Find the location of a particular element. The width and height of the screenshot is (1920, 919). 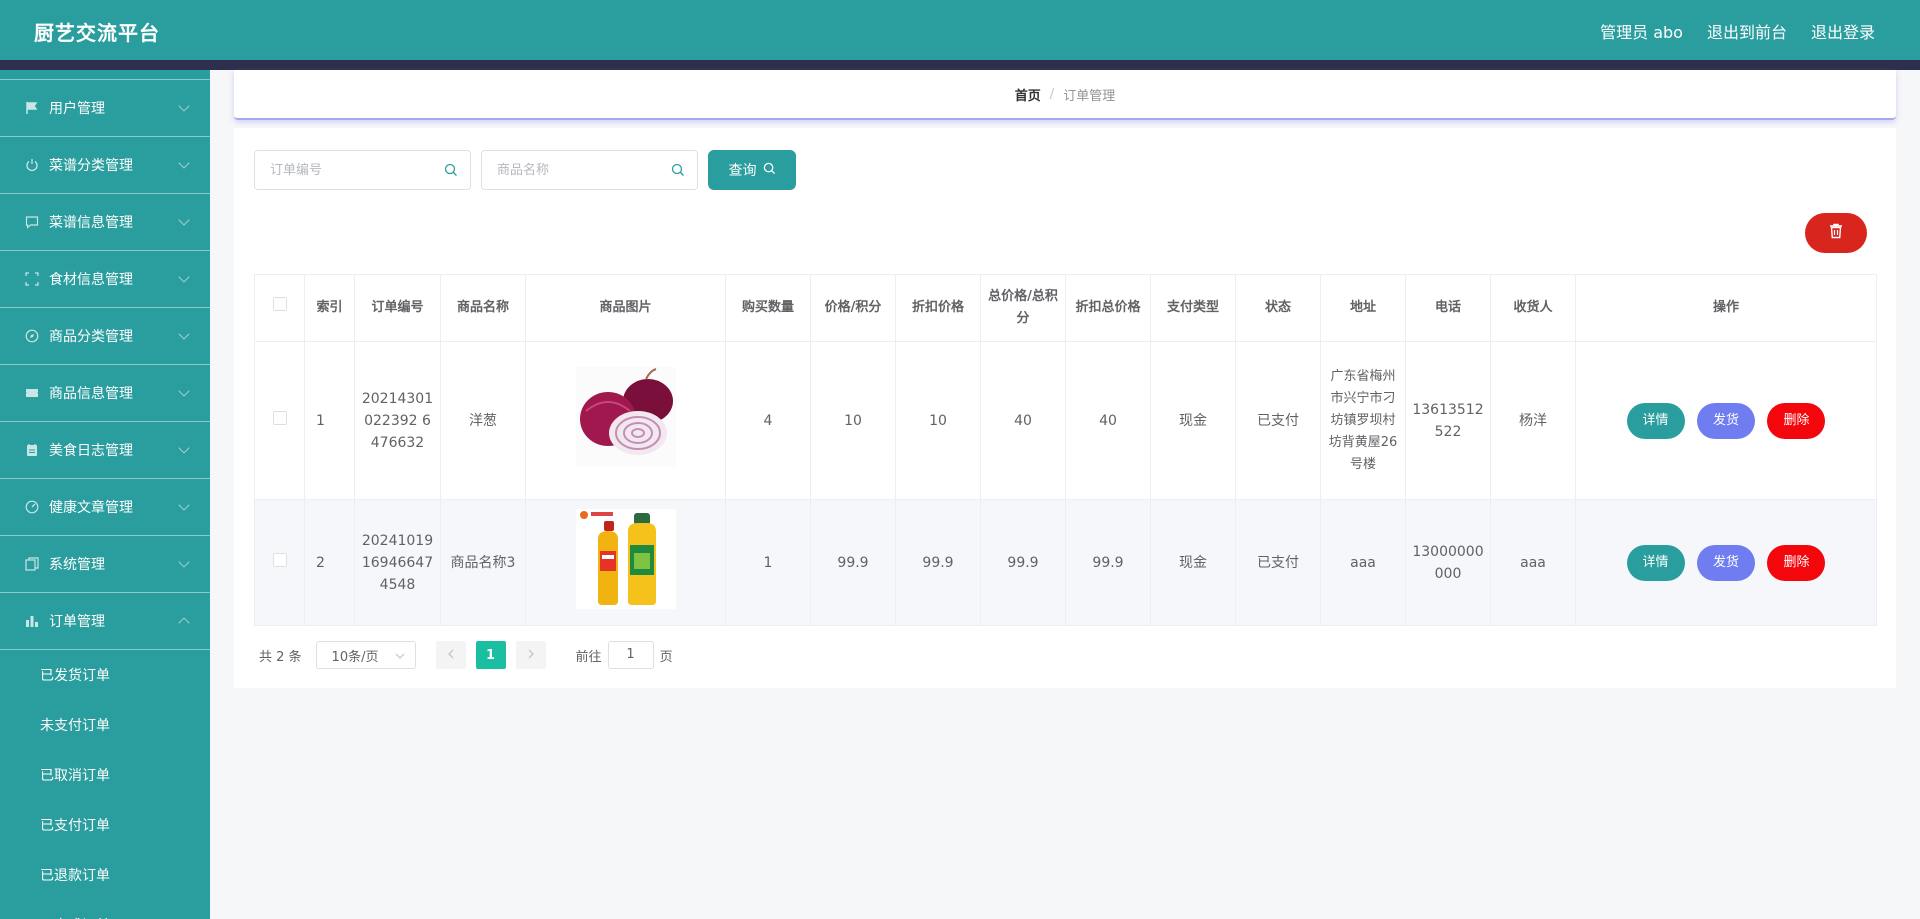

col-header-pay-type: 支付类型 is located at coordinates (1193, 308).